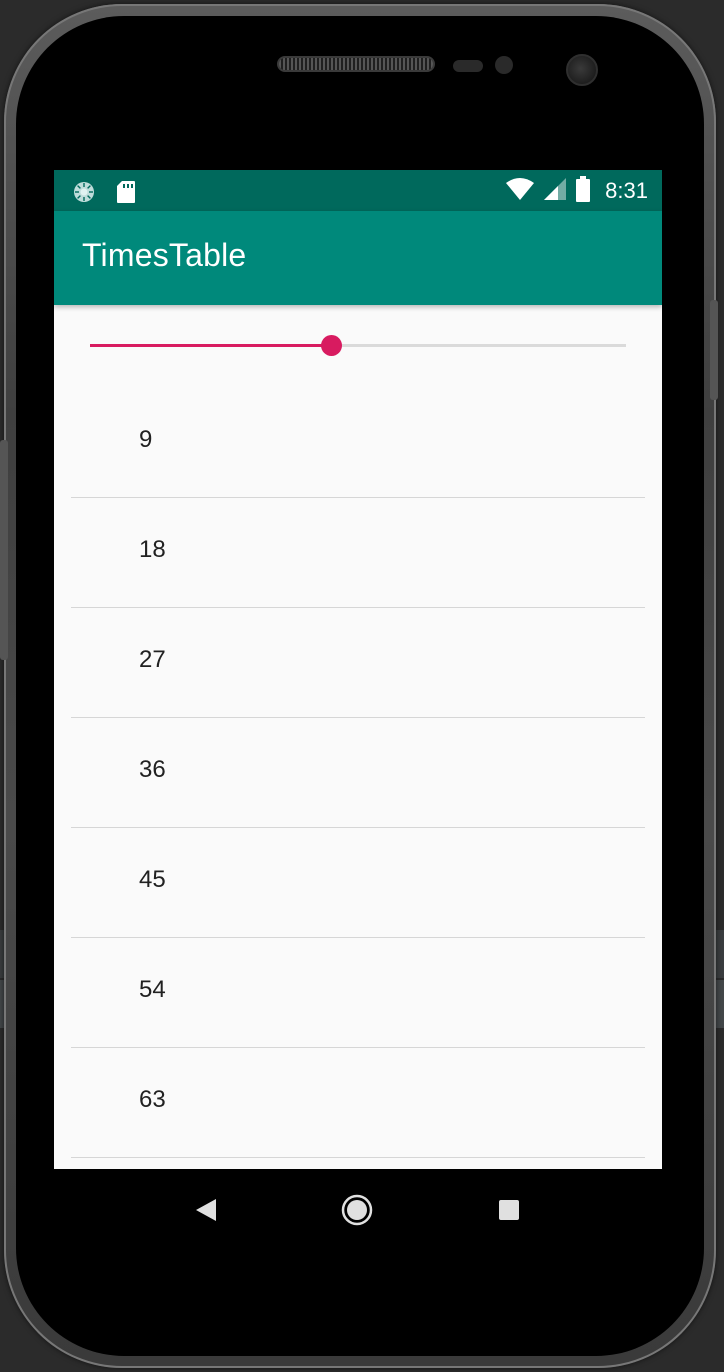 The width and height of the screenshot is (724, 1372). I want to click on signal-icon, so click(555, 191).